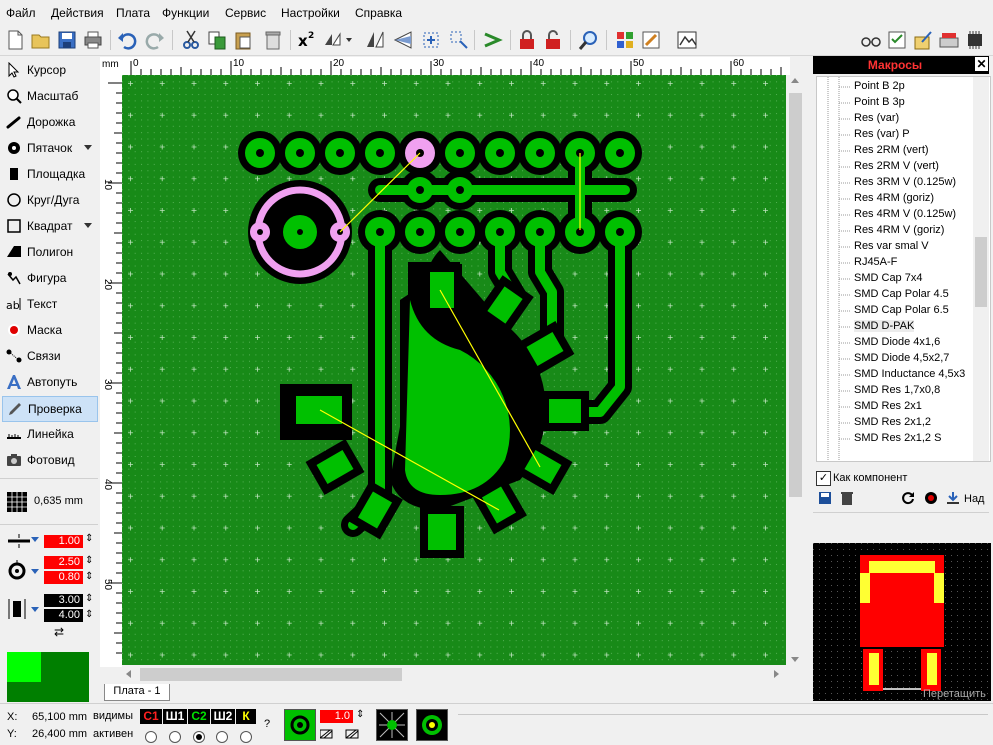 Image resolution: width=993 pixels, height=745 pixels. Describe the element at coordinates (63, 577) in the screenshot. I see `pad-inner-field: 0.80` at that location.